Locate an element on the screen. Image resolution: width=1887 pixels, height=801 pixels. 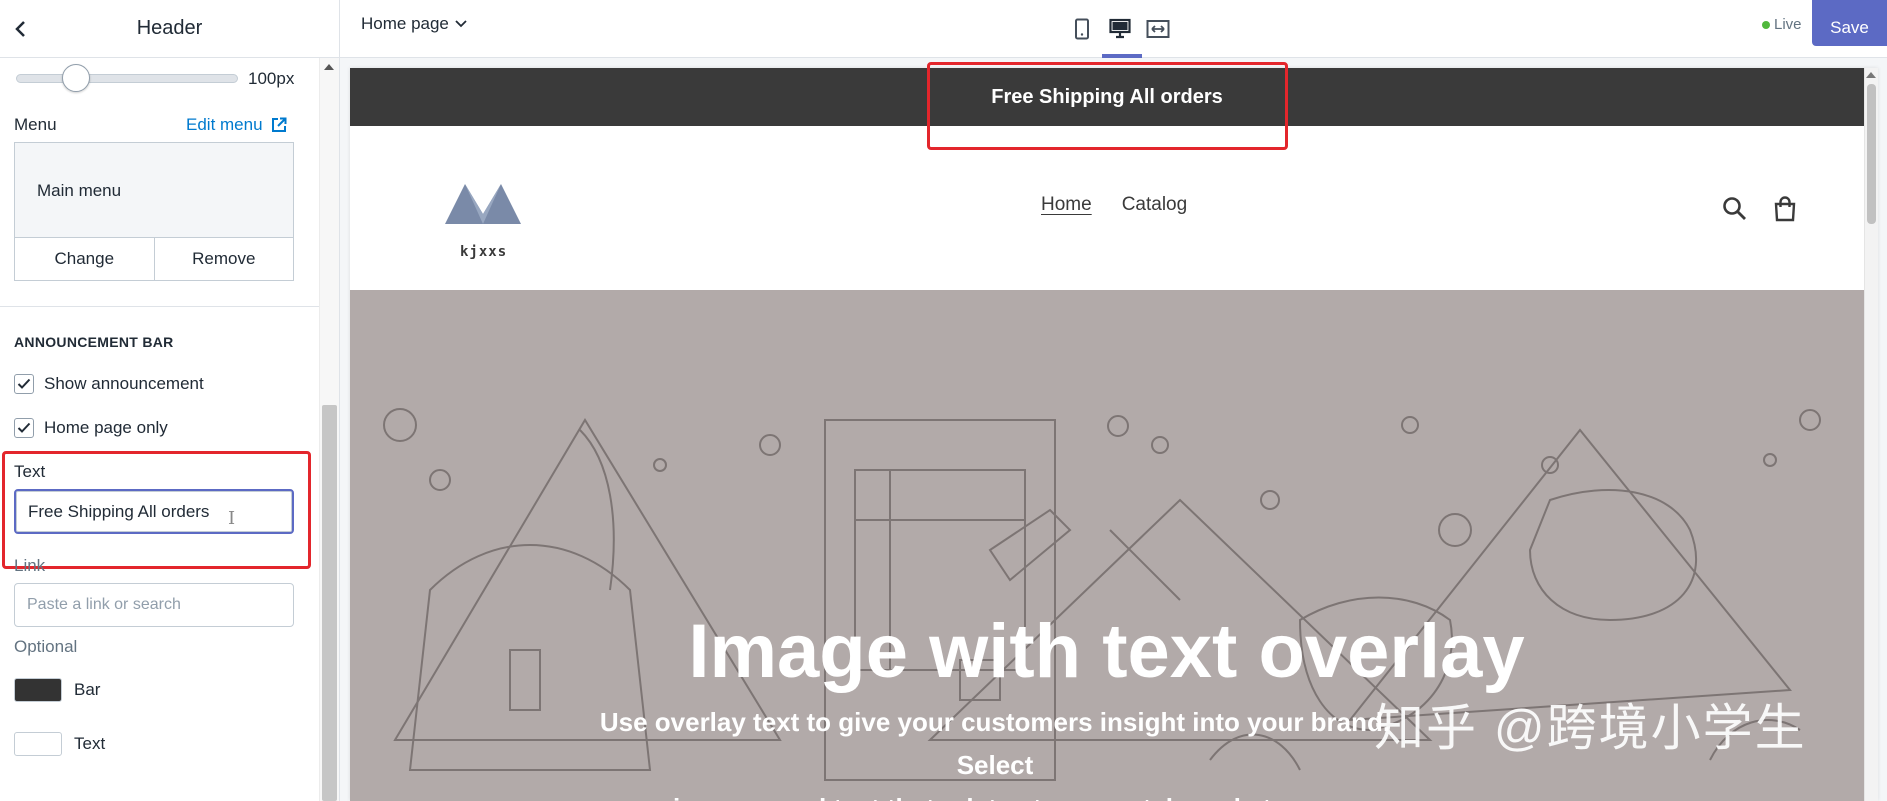
save-button: Save is located at coordinates (1849, 23).